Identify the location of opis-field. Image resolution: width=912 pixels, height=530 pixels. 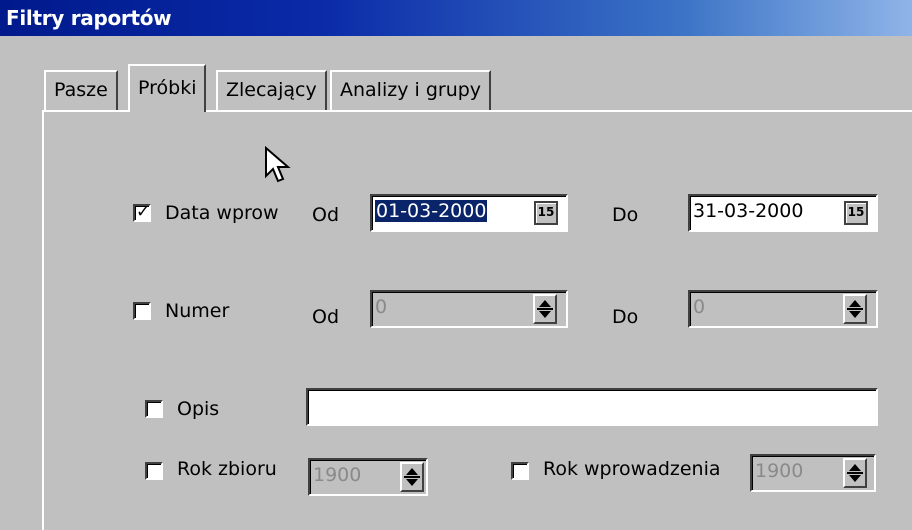
(592, 407).